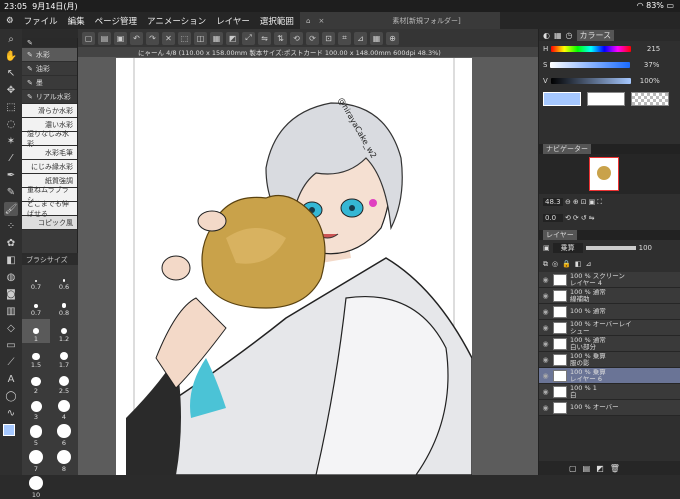 The width and height of the screenshot is (680, 499). What do you see at coordinates (553, 202) in the screenshot?
I see `zoom-value: 48.3` at bounding box center [553, 202].